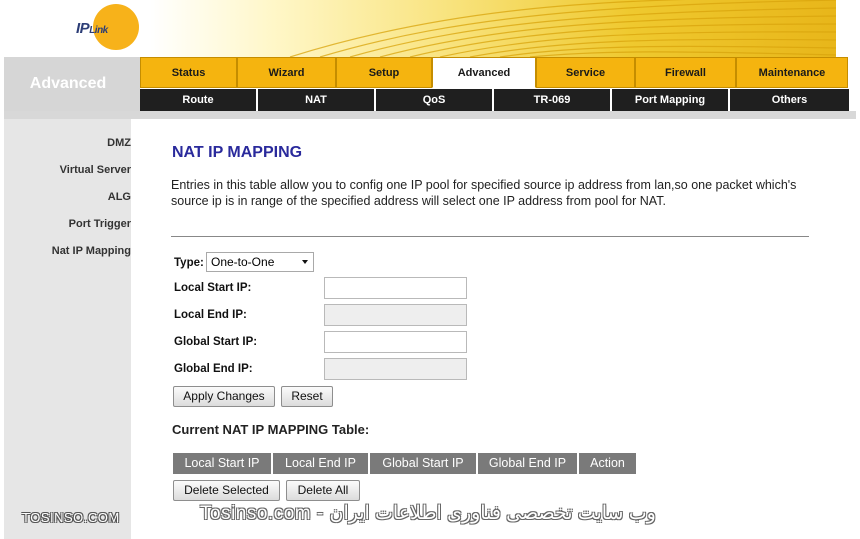  What do you see at coordinates (67, 251) in the screenshot?
I see `sidebar-item-nat-ip-mapping: Nat IP Mapping` at bounding box center [67, 251].